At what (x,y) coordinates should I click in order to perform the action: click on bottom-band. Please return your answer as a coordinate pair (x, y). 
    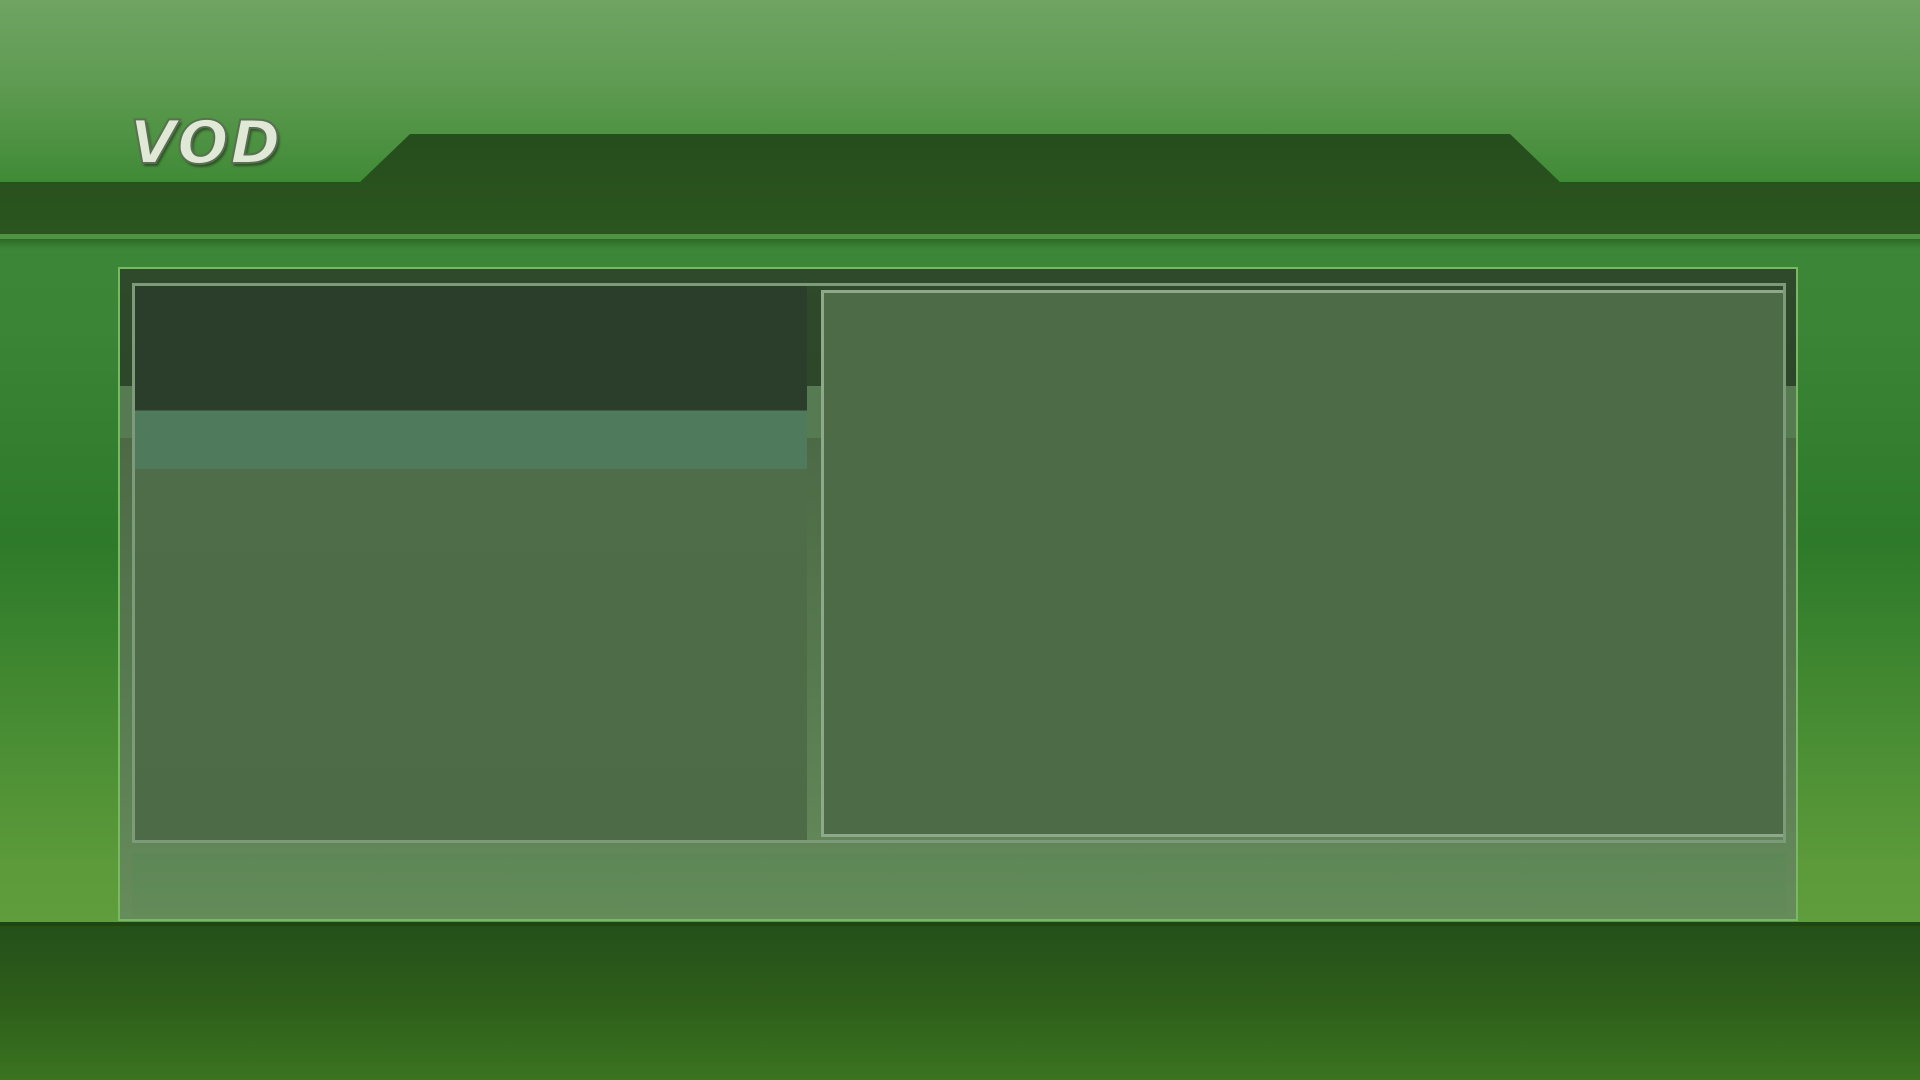
    Looking at the image, I should click on (960, 1003).